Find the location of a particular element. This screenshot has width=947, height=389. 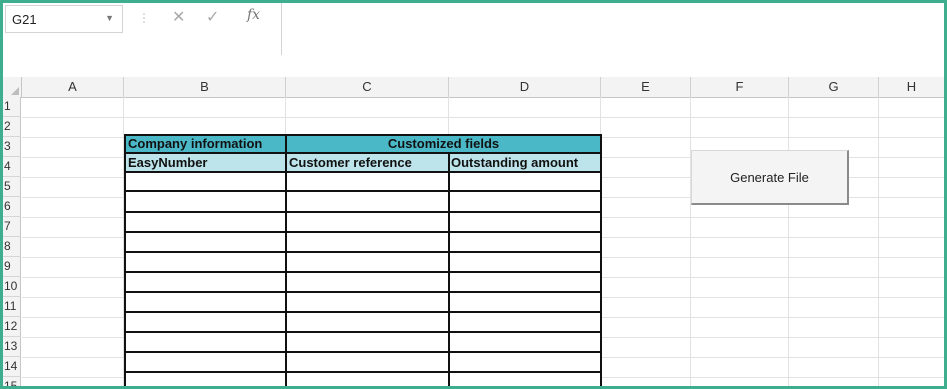

row-header-12: 12 is located at coordinates (12, 327).